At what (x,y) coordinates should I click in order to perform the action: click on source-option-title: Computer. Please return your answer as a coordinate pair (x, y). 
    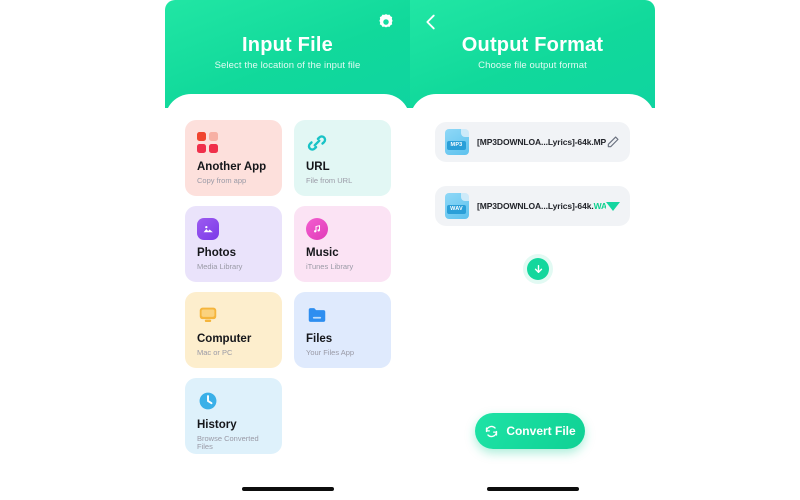
    Looking at the image, I should click on (224, 339).